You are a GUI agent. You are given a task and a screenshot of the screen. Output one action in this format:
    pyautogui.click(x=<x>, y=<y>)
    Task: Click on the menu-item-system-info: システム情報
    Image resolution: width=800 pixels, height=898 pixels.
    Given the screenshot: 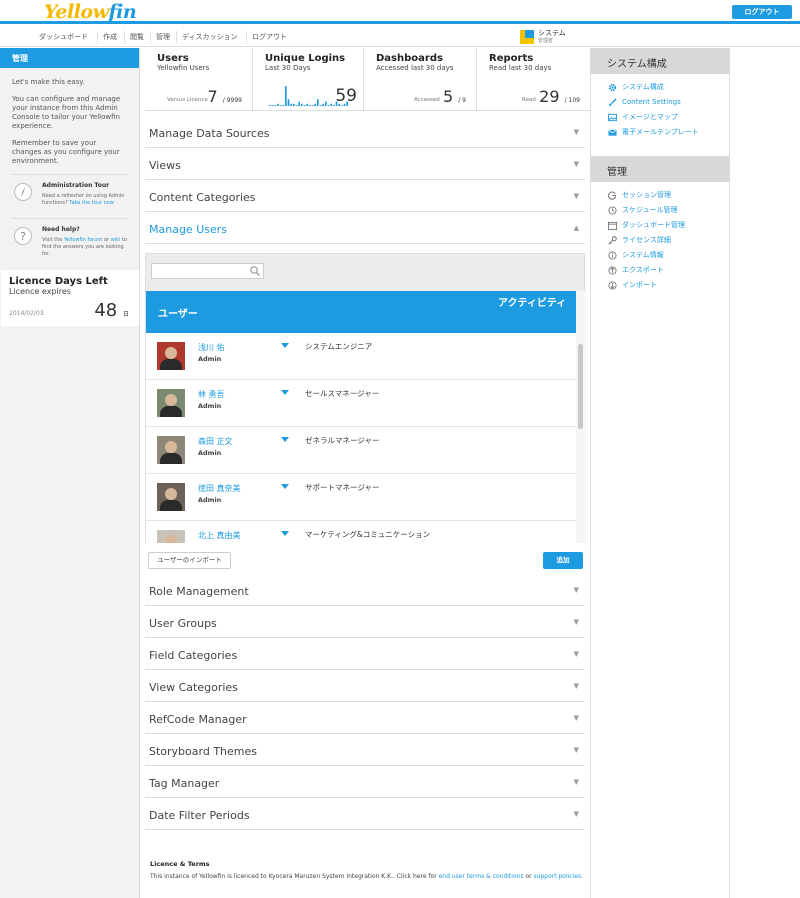 What is the action you would take?
    pyautogui.click(x=668, y=257)
    